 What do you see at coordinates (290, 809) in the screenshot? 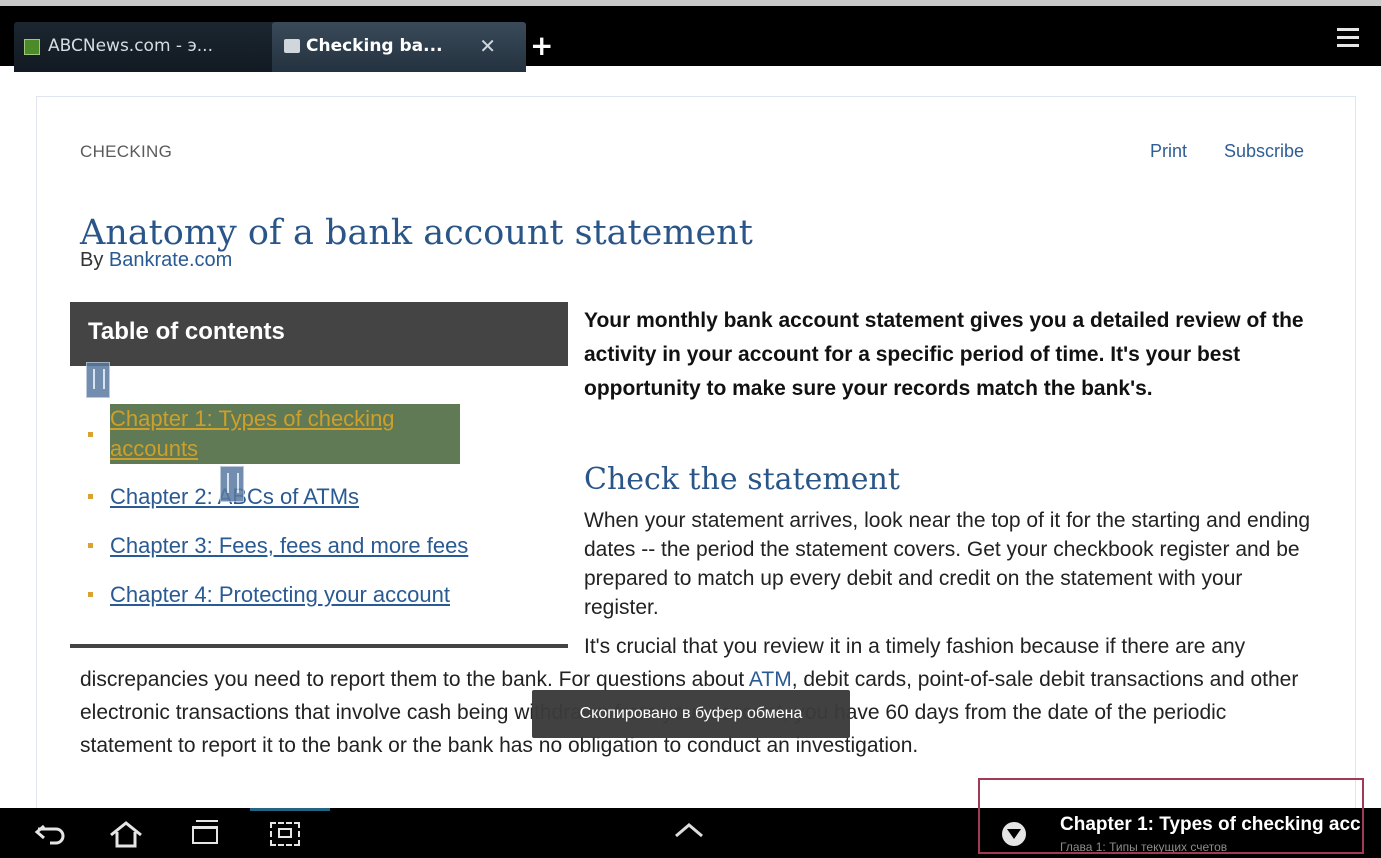
I see `active-indicator` at bounding box center [290, 809].